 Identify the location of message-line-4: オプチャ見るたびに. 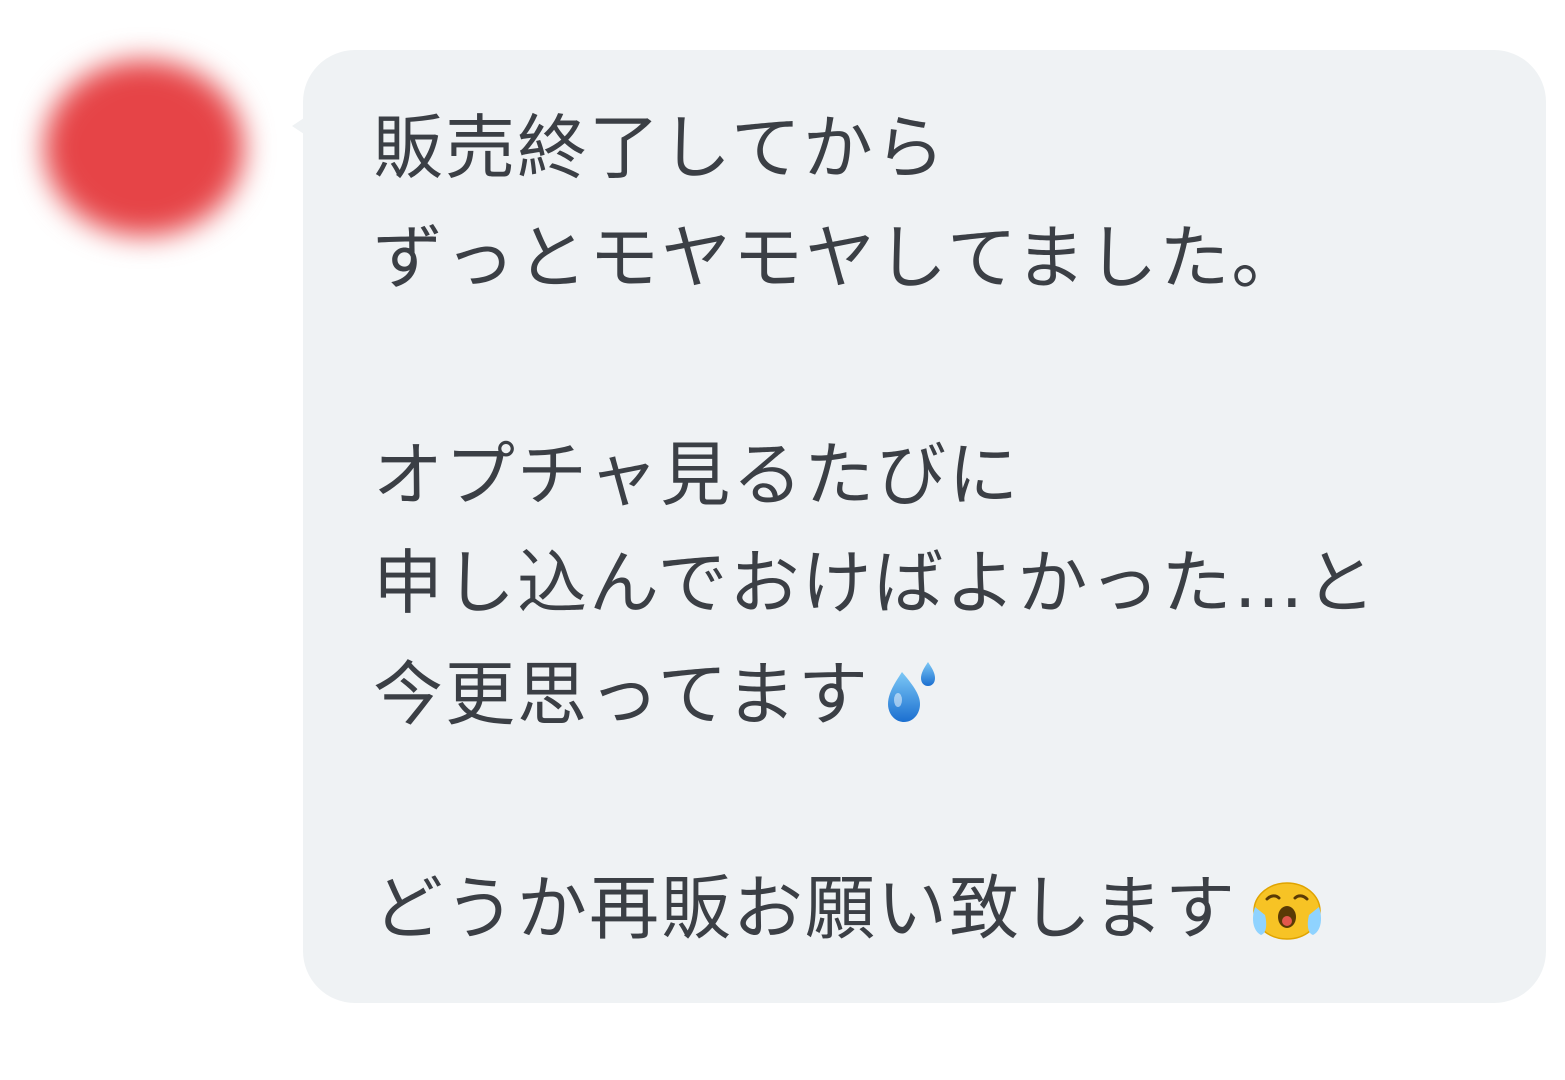
(697, 475).